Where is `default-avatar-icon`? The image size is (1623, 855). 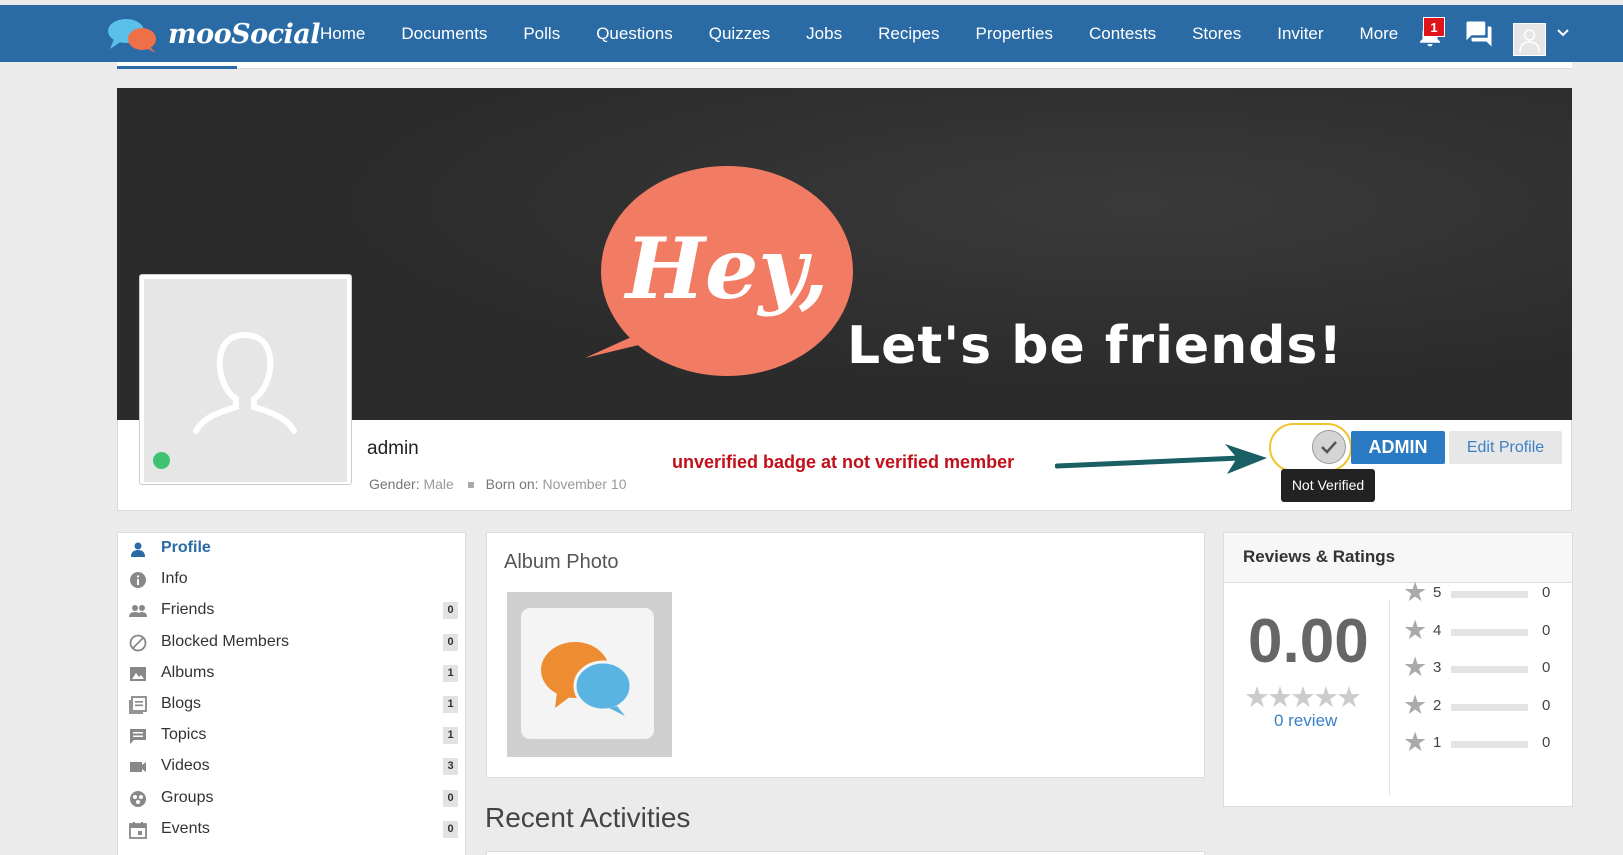 default-avatar-icon is located at coordinates (1529, 41).